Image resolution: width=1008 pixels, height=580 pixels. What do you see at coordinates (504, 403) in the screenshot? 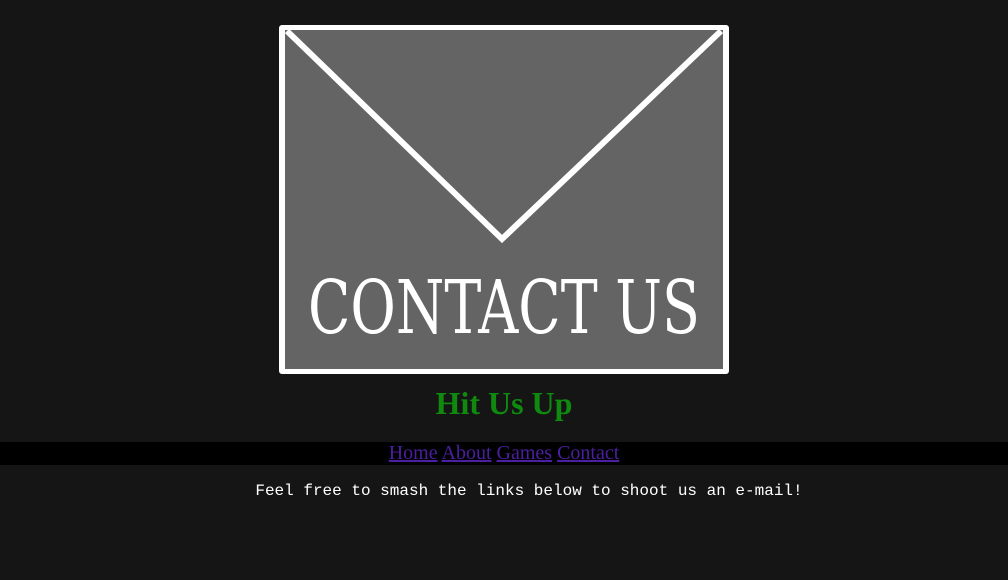
I see `page-headline: Hit Us Up` at bounding box center [504, 403].